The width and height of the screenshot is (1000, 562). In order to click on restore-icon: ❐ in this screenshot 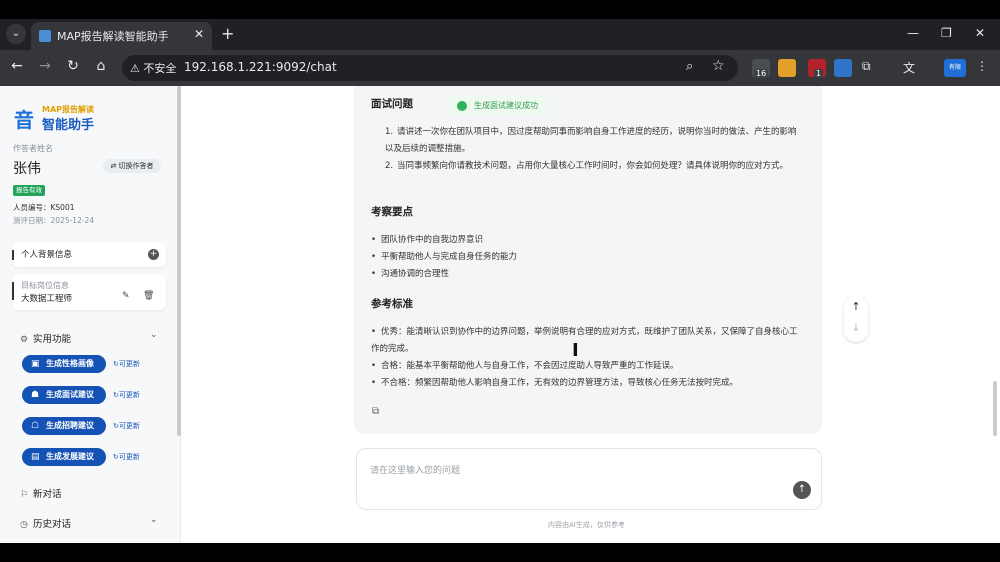, I will do `click(946, 33)`.